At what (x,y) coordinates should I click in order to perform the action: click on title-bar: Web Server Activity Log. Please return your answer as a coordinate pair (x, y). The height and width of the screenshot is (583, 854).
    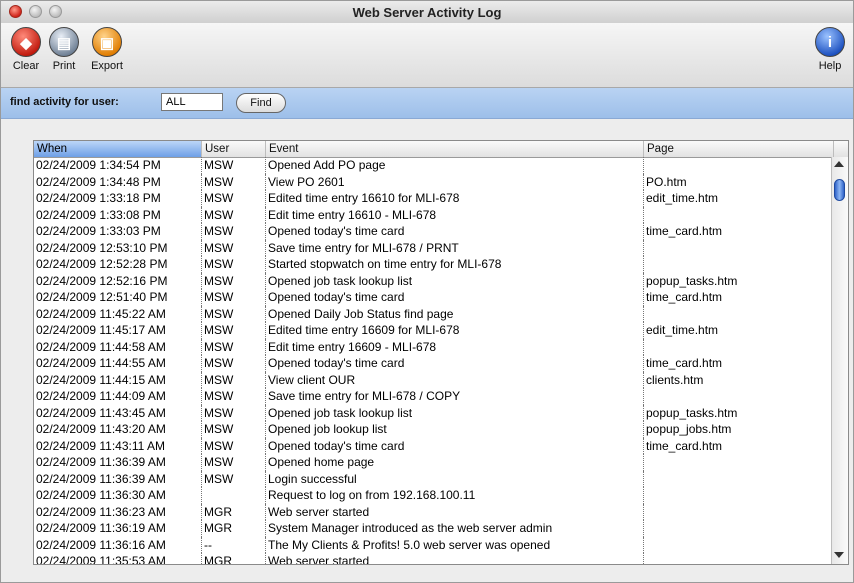
    Looking at the image, I should click on (427, 12).